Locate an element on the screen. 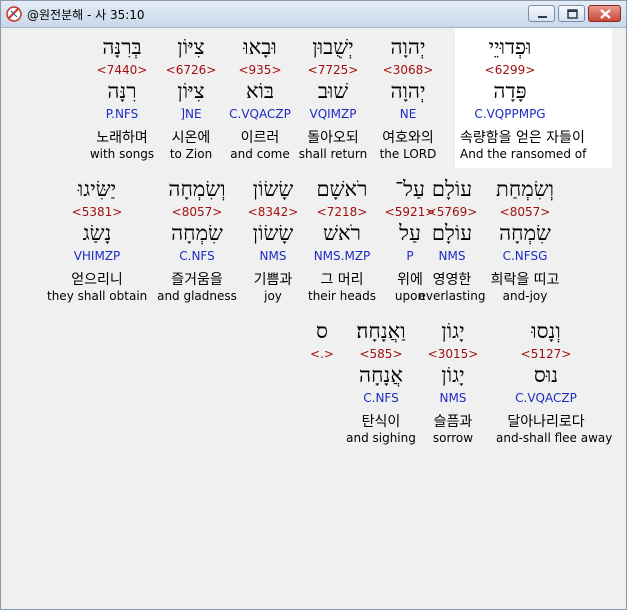 This screenshot has width=627, height=610. close-button is located at coordinates (604, 13).